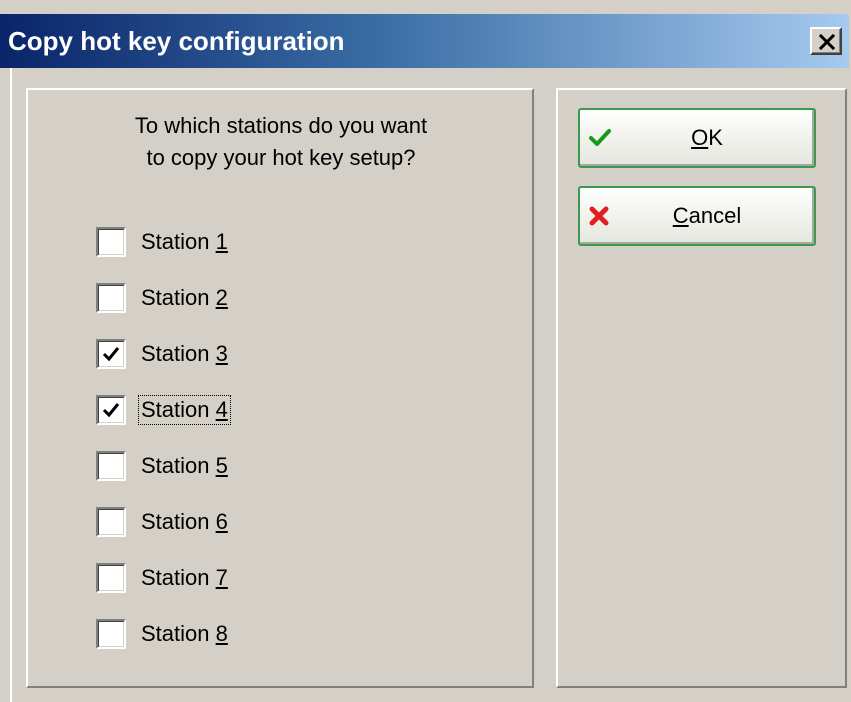 The image size is (851, 702). I want to click on station-7-label: Station 7, so click(184, 578).